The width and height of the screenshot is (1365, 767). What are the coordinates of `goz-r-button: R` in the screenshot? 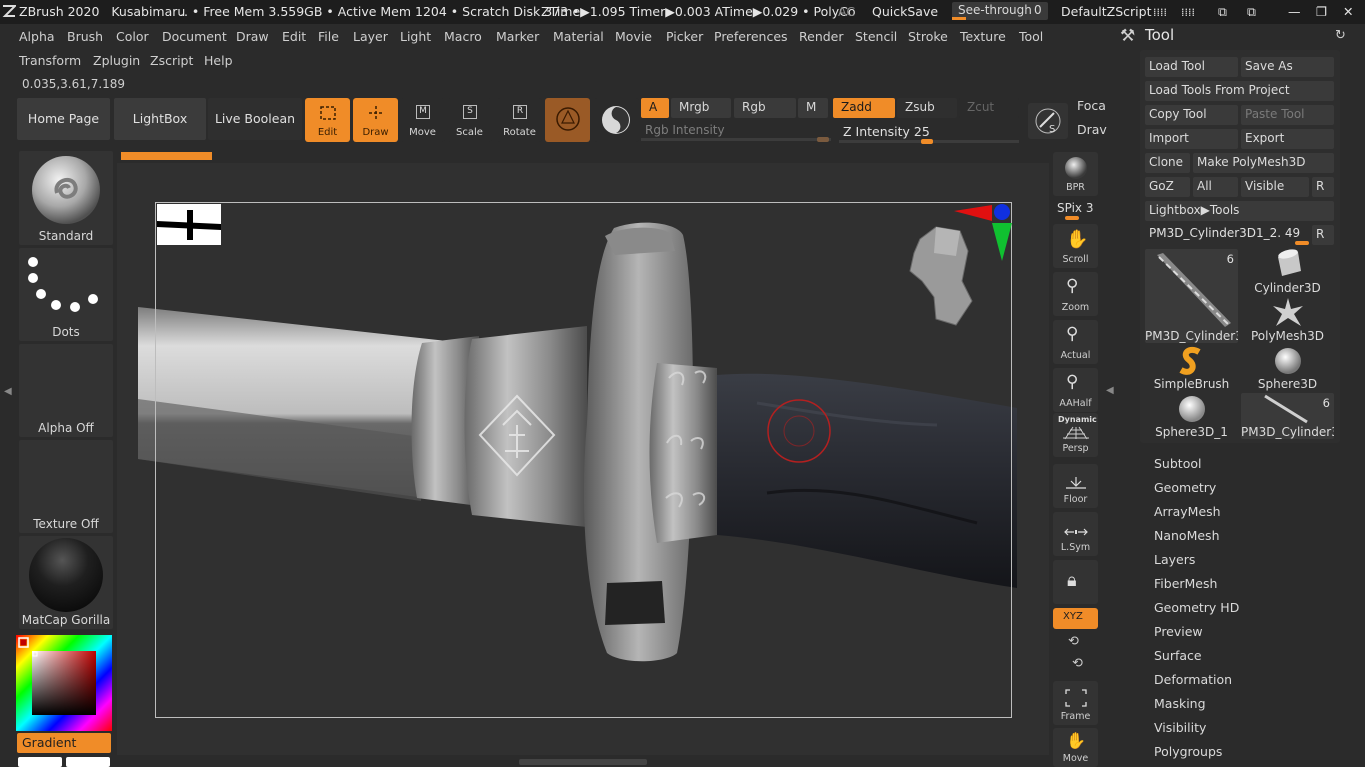 It's located at (1323, 187).